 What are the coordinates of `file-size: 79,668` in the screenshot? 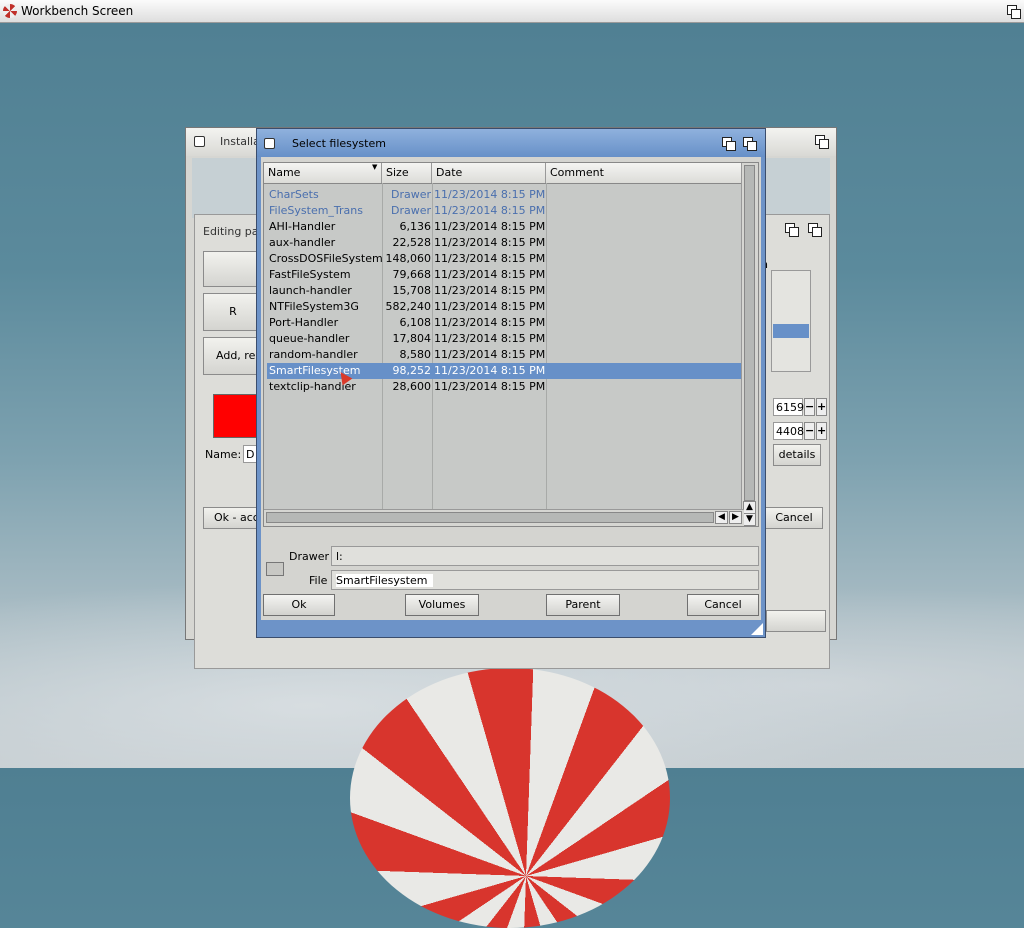 It's located at (412, 274).